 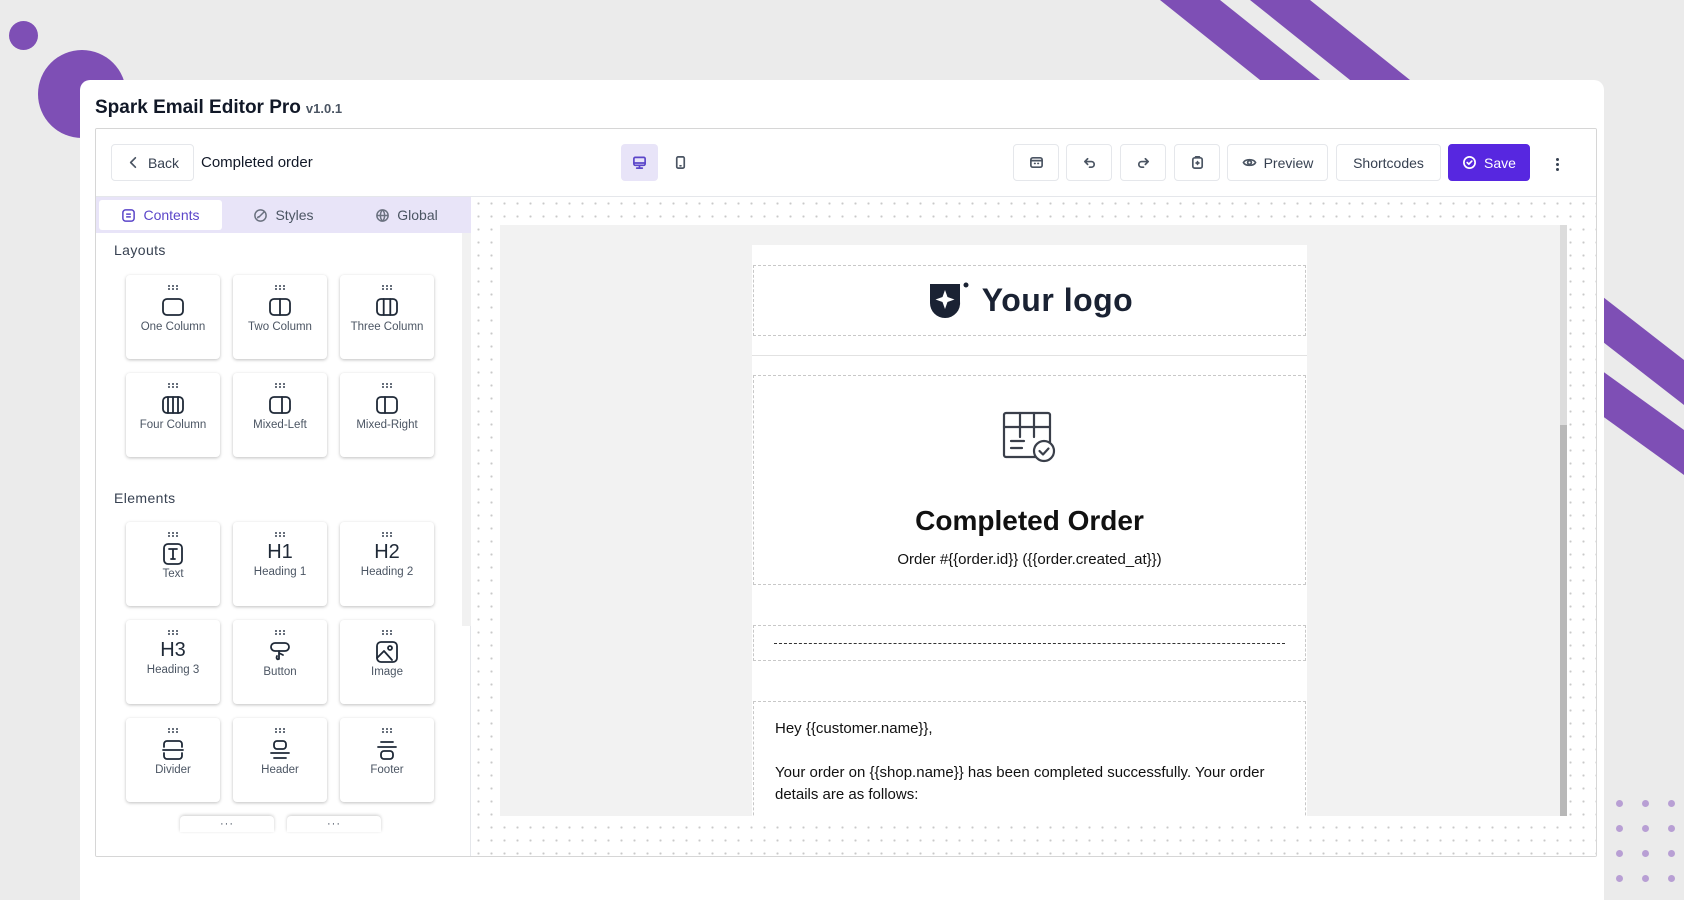 I want to click on sidebar-scrollbar, so click(x=466, y=429).